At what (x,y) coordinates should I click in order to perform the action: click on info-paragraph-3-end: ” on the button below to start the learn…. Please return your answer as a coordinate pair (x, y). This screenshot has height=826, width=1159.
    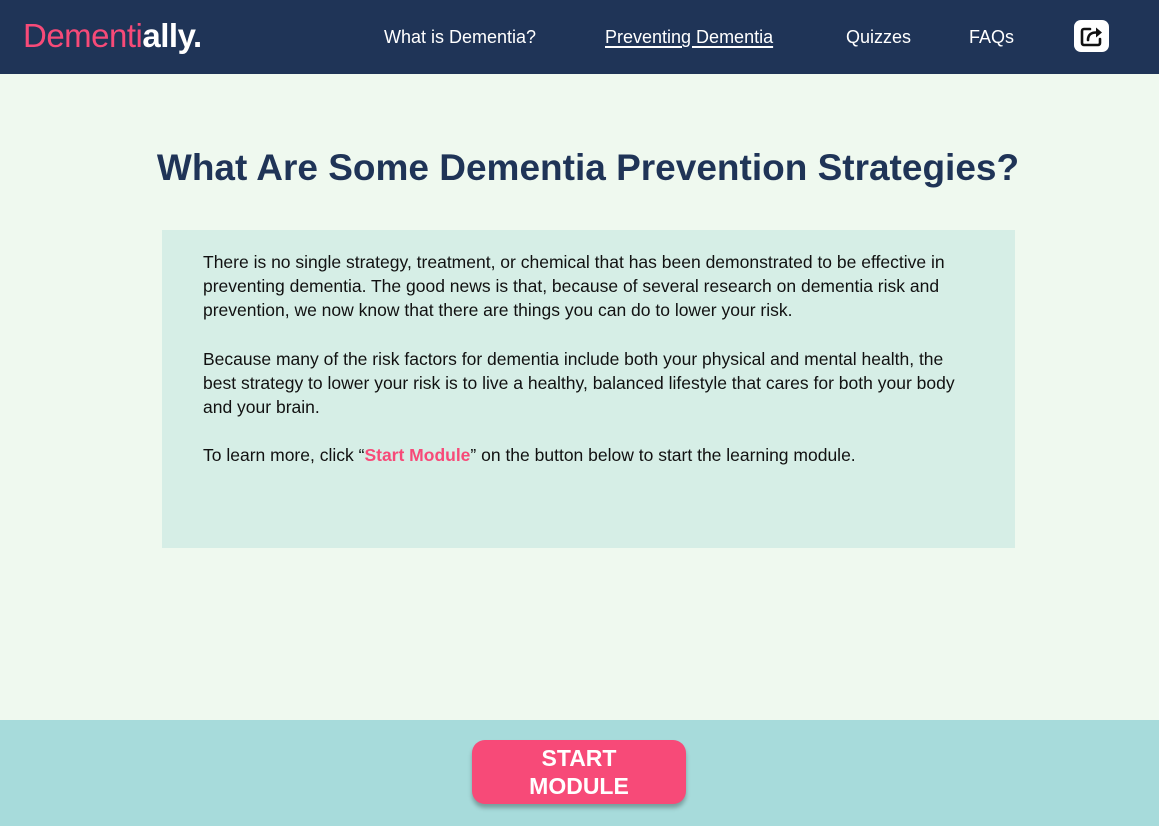
    Looking at the image, I should click on (663, 455).